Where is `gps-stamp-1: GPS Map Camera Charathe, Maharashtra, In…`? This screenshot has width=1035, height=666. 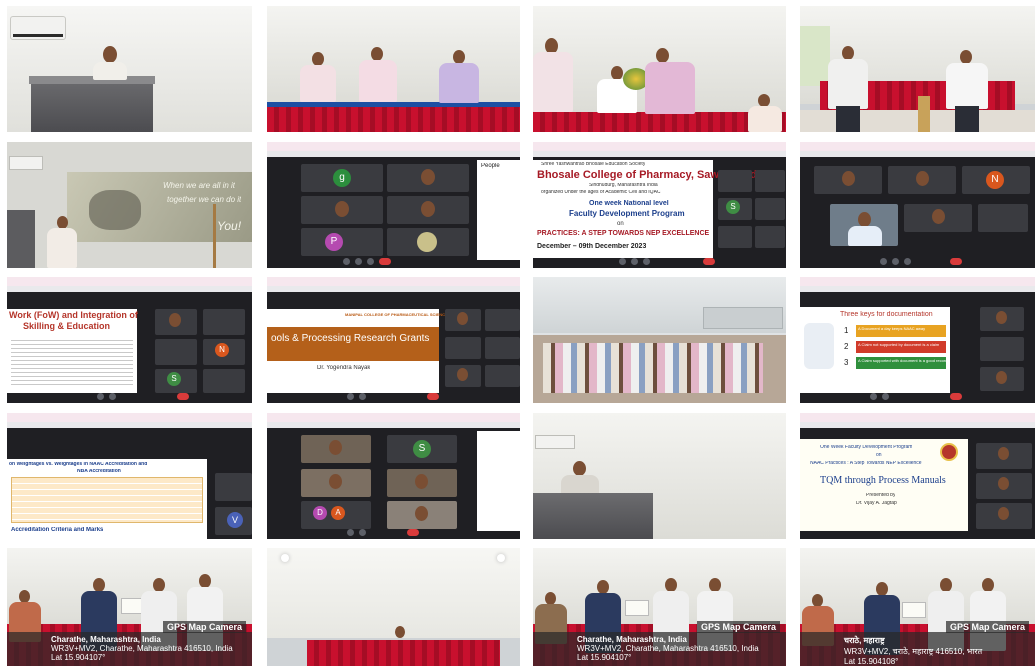
gps-stamp-1: GPS Map Camera Charathe, Maharashtra, In… is located at coordinates (129, 643).